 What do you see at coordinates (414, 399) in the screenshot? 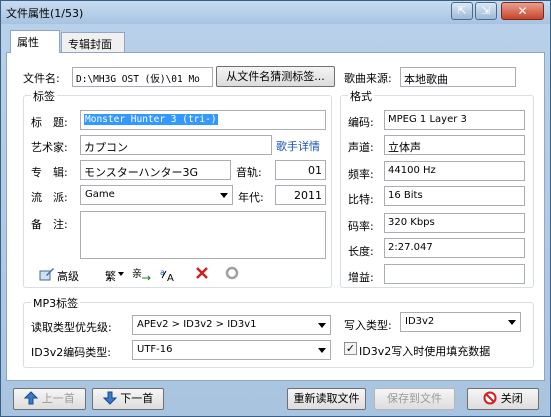
I see `save-to-file-button: 保存到文件` at bounding box center [414, 399].